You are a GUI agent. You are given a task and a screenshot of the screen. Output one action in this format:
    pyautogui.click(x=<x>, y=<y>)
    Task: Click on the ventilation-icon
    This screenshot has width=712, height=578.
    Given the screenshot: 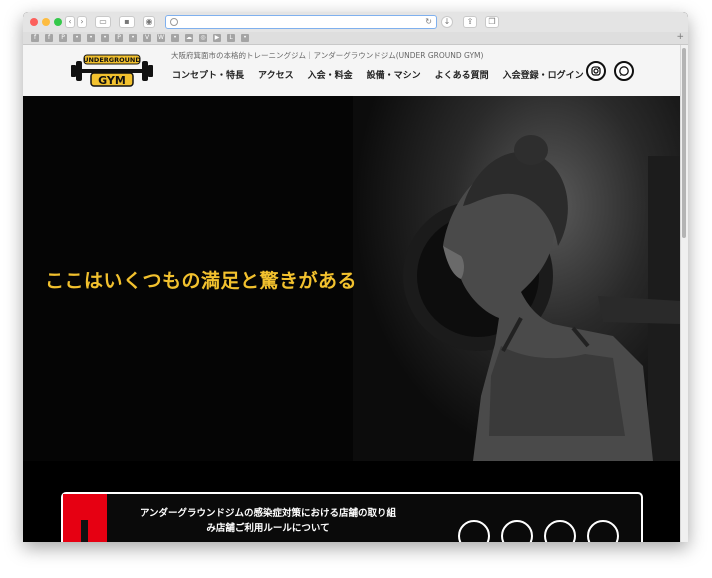 What is the action you would take?
    pyautogui.click(x=603, y=531)
    